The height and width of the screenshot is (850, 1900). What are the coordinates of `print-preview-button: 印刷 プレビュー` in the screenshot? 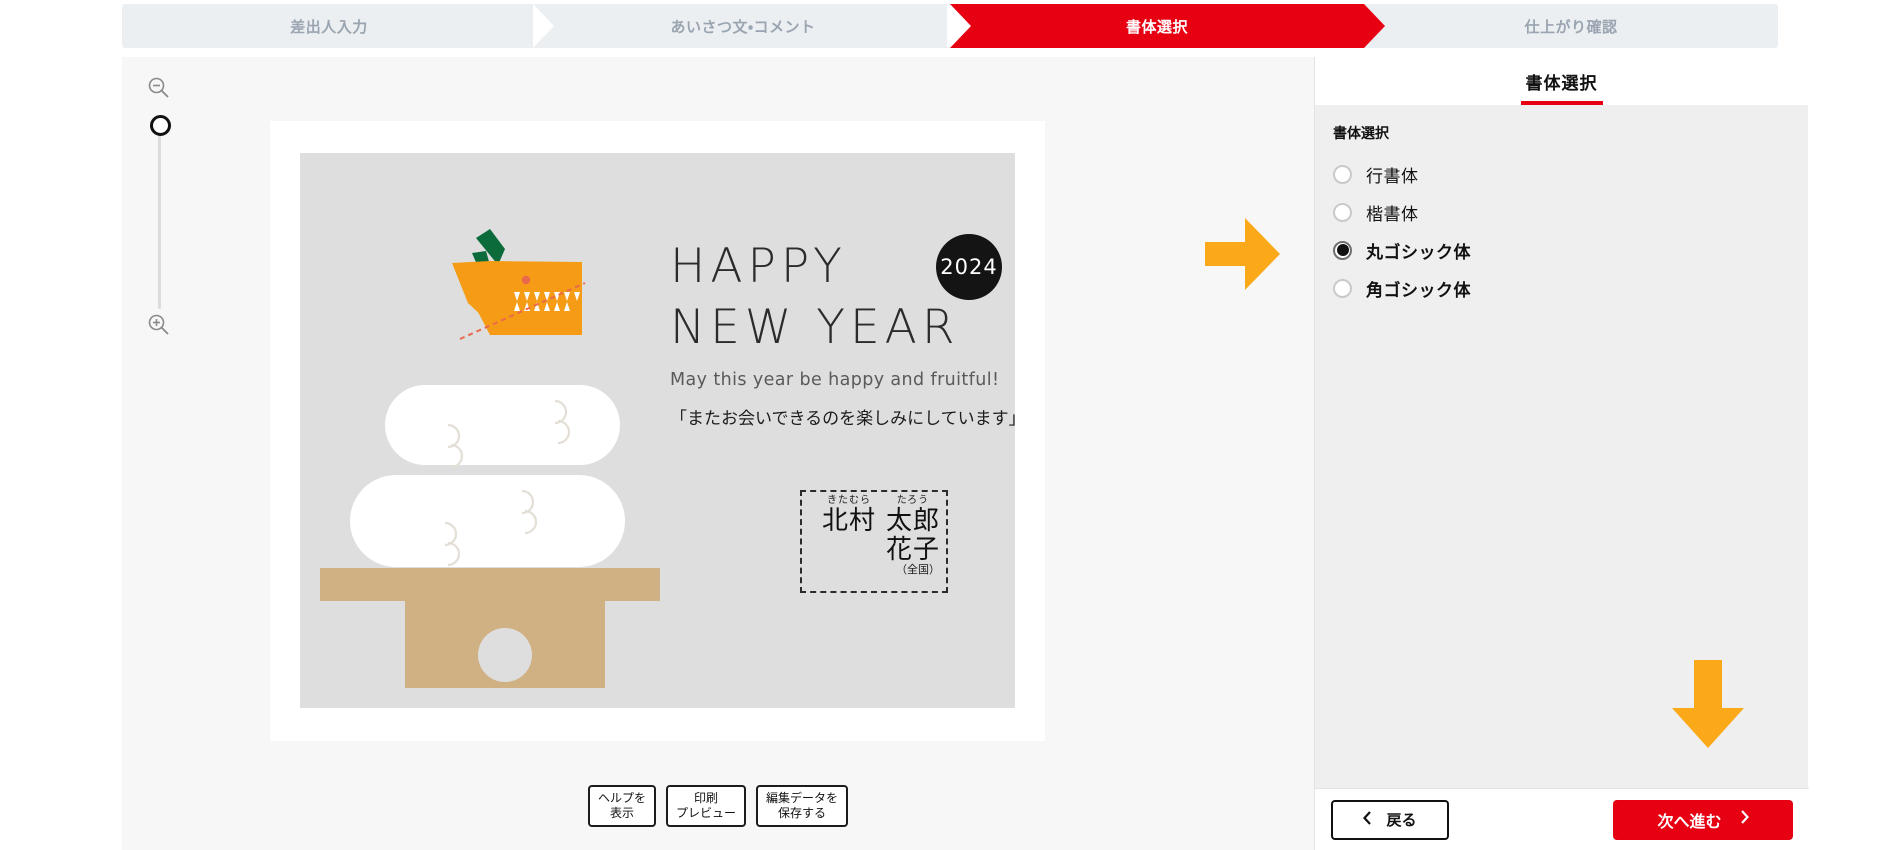 It's located at (705, 806).